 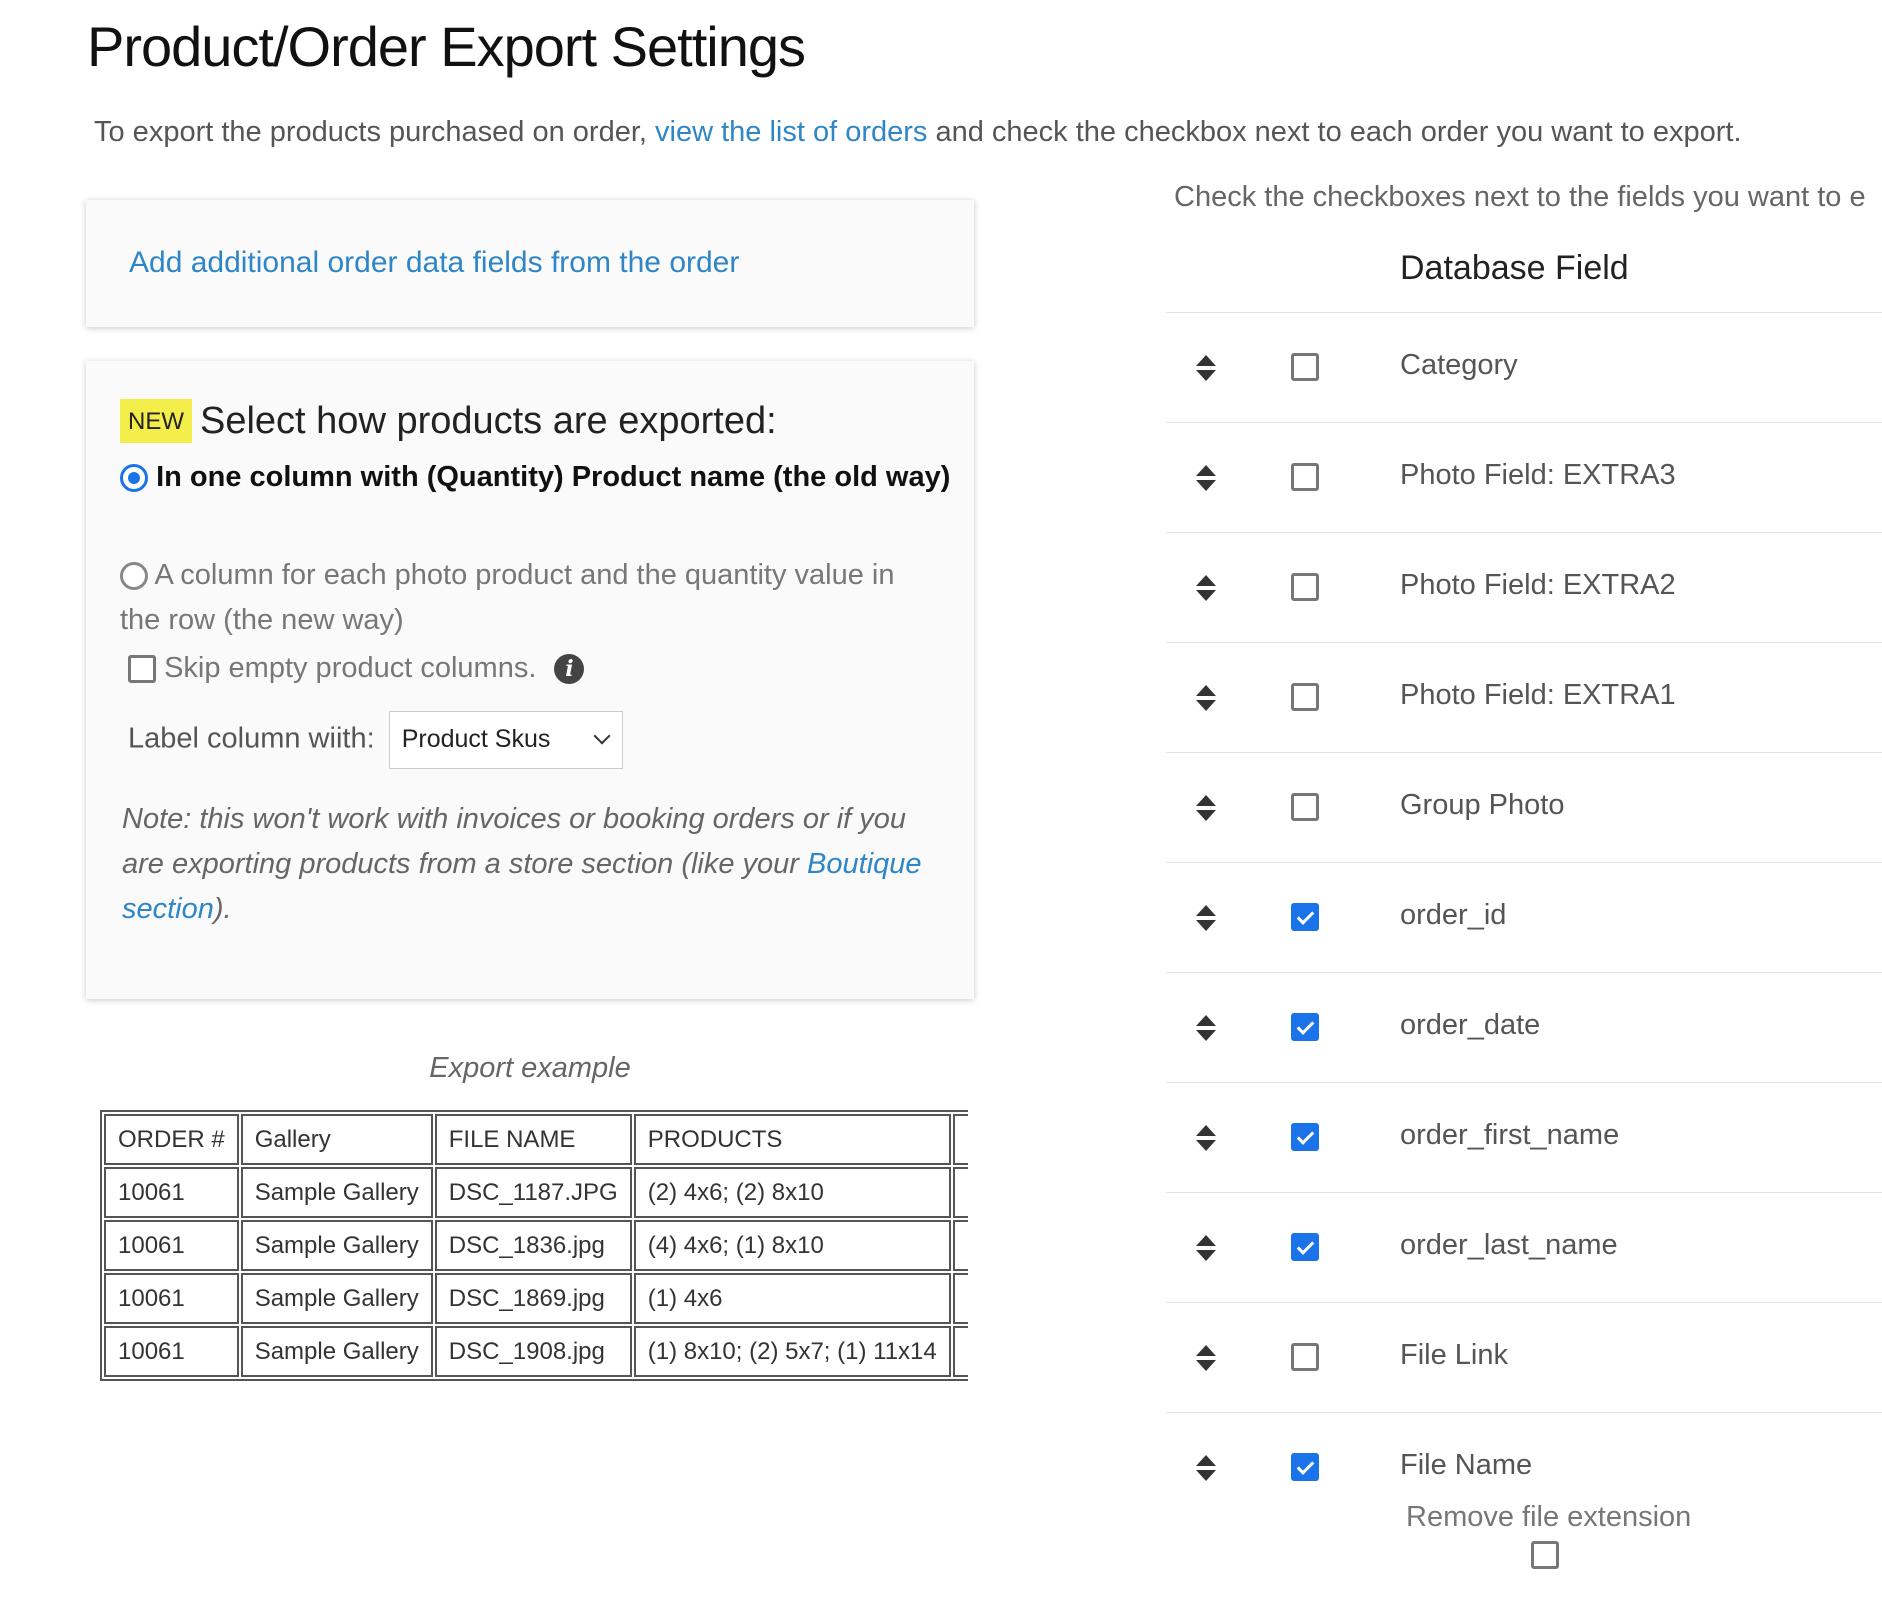 What do you see at coordinates (533, 1139) in the screenshot?
I see `column-header-file-name: FILE NAME` at bounding box center [533, 1139].